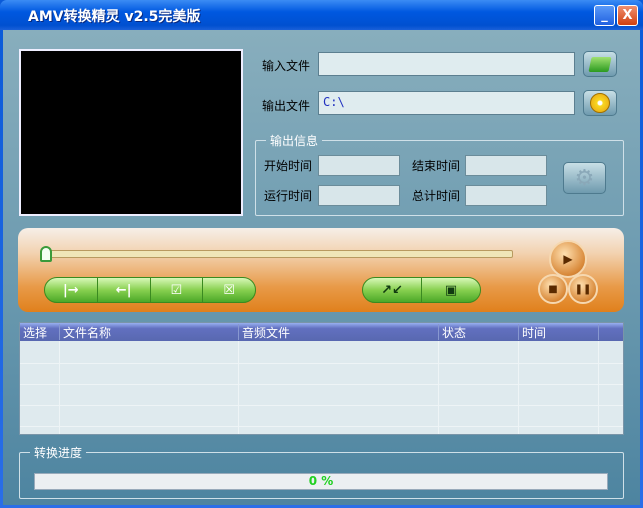 The height and width of the screenshot is (508, 643). Describe the element at coordinates (294, 141) in the screenshot. I see `output-info-legend: 输出信息` at that location.